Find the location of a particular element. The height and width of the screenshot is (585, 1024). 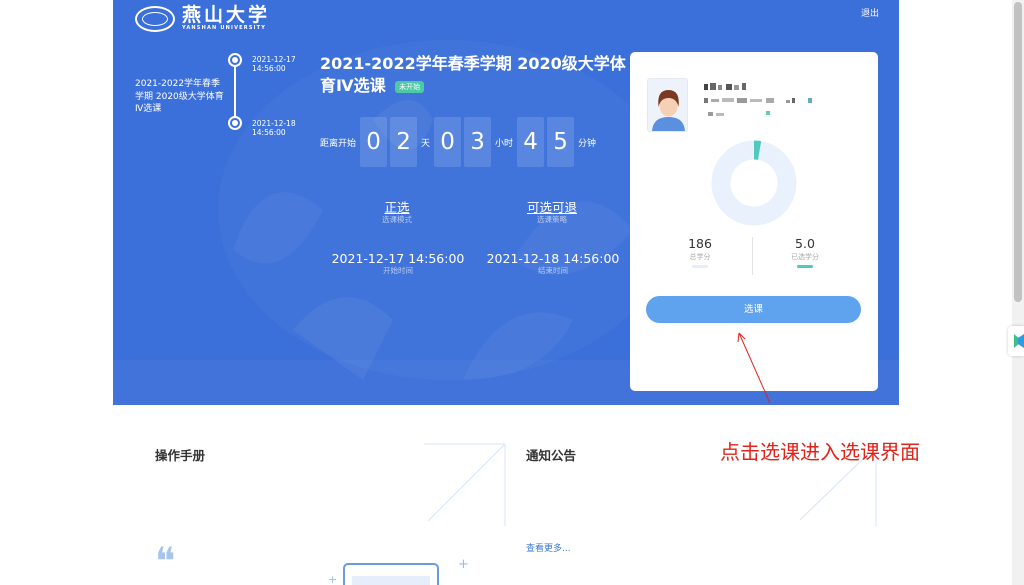

selection-mode-value: 正选 is located at coordinates (397, 207).